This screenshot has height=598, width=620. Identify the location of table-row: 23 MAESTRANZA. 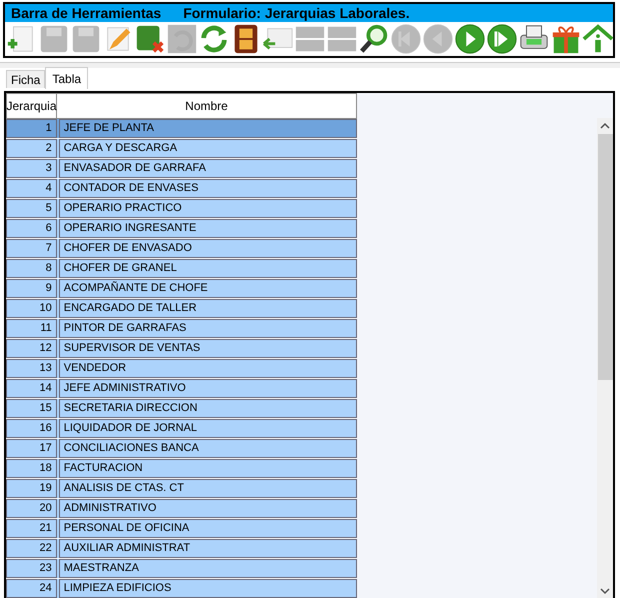
(181, 569).